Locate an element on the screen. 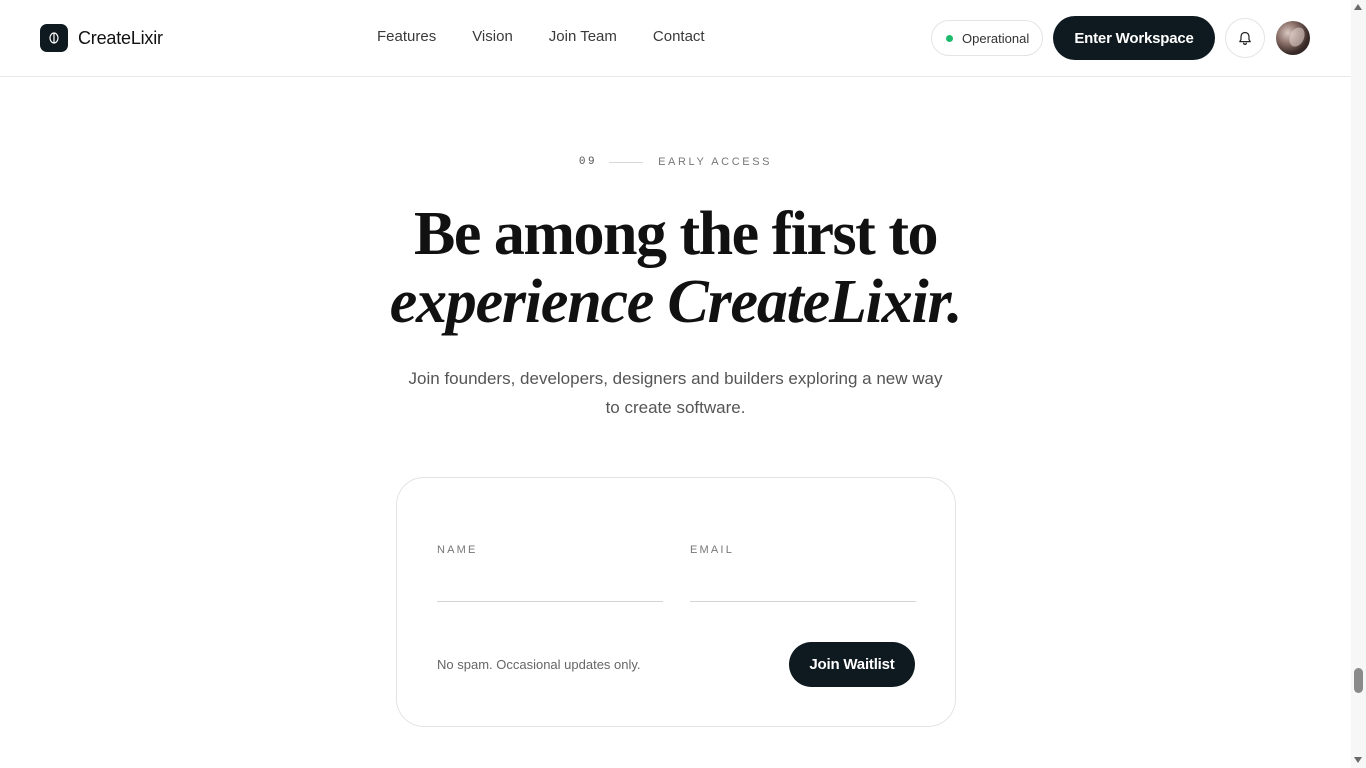 This screenshot has width=1366, height=768. status-dot-icon is located at coordinates (949, 38).